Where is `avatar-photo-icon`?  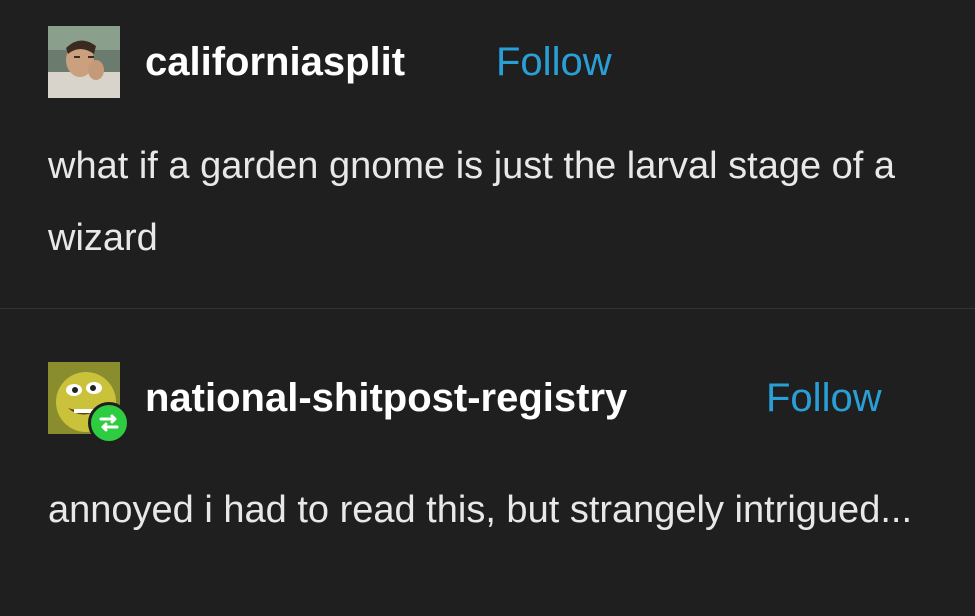
avatar-photo-icon is located at coordinates (84, 62).